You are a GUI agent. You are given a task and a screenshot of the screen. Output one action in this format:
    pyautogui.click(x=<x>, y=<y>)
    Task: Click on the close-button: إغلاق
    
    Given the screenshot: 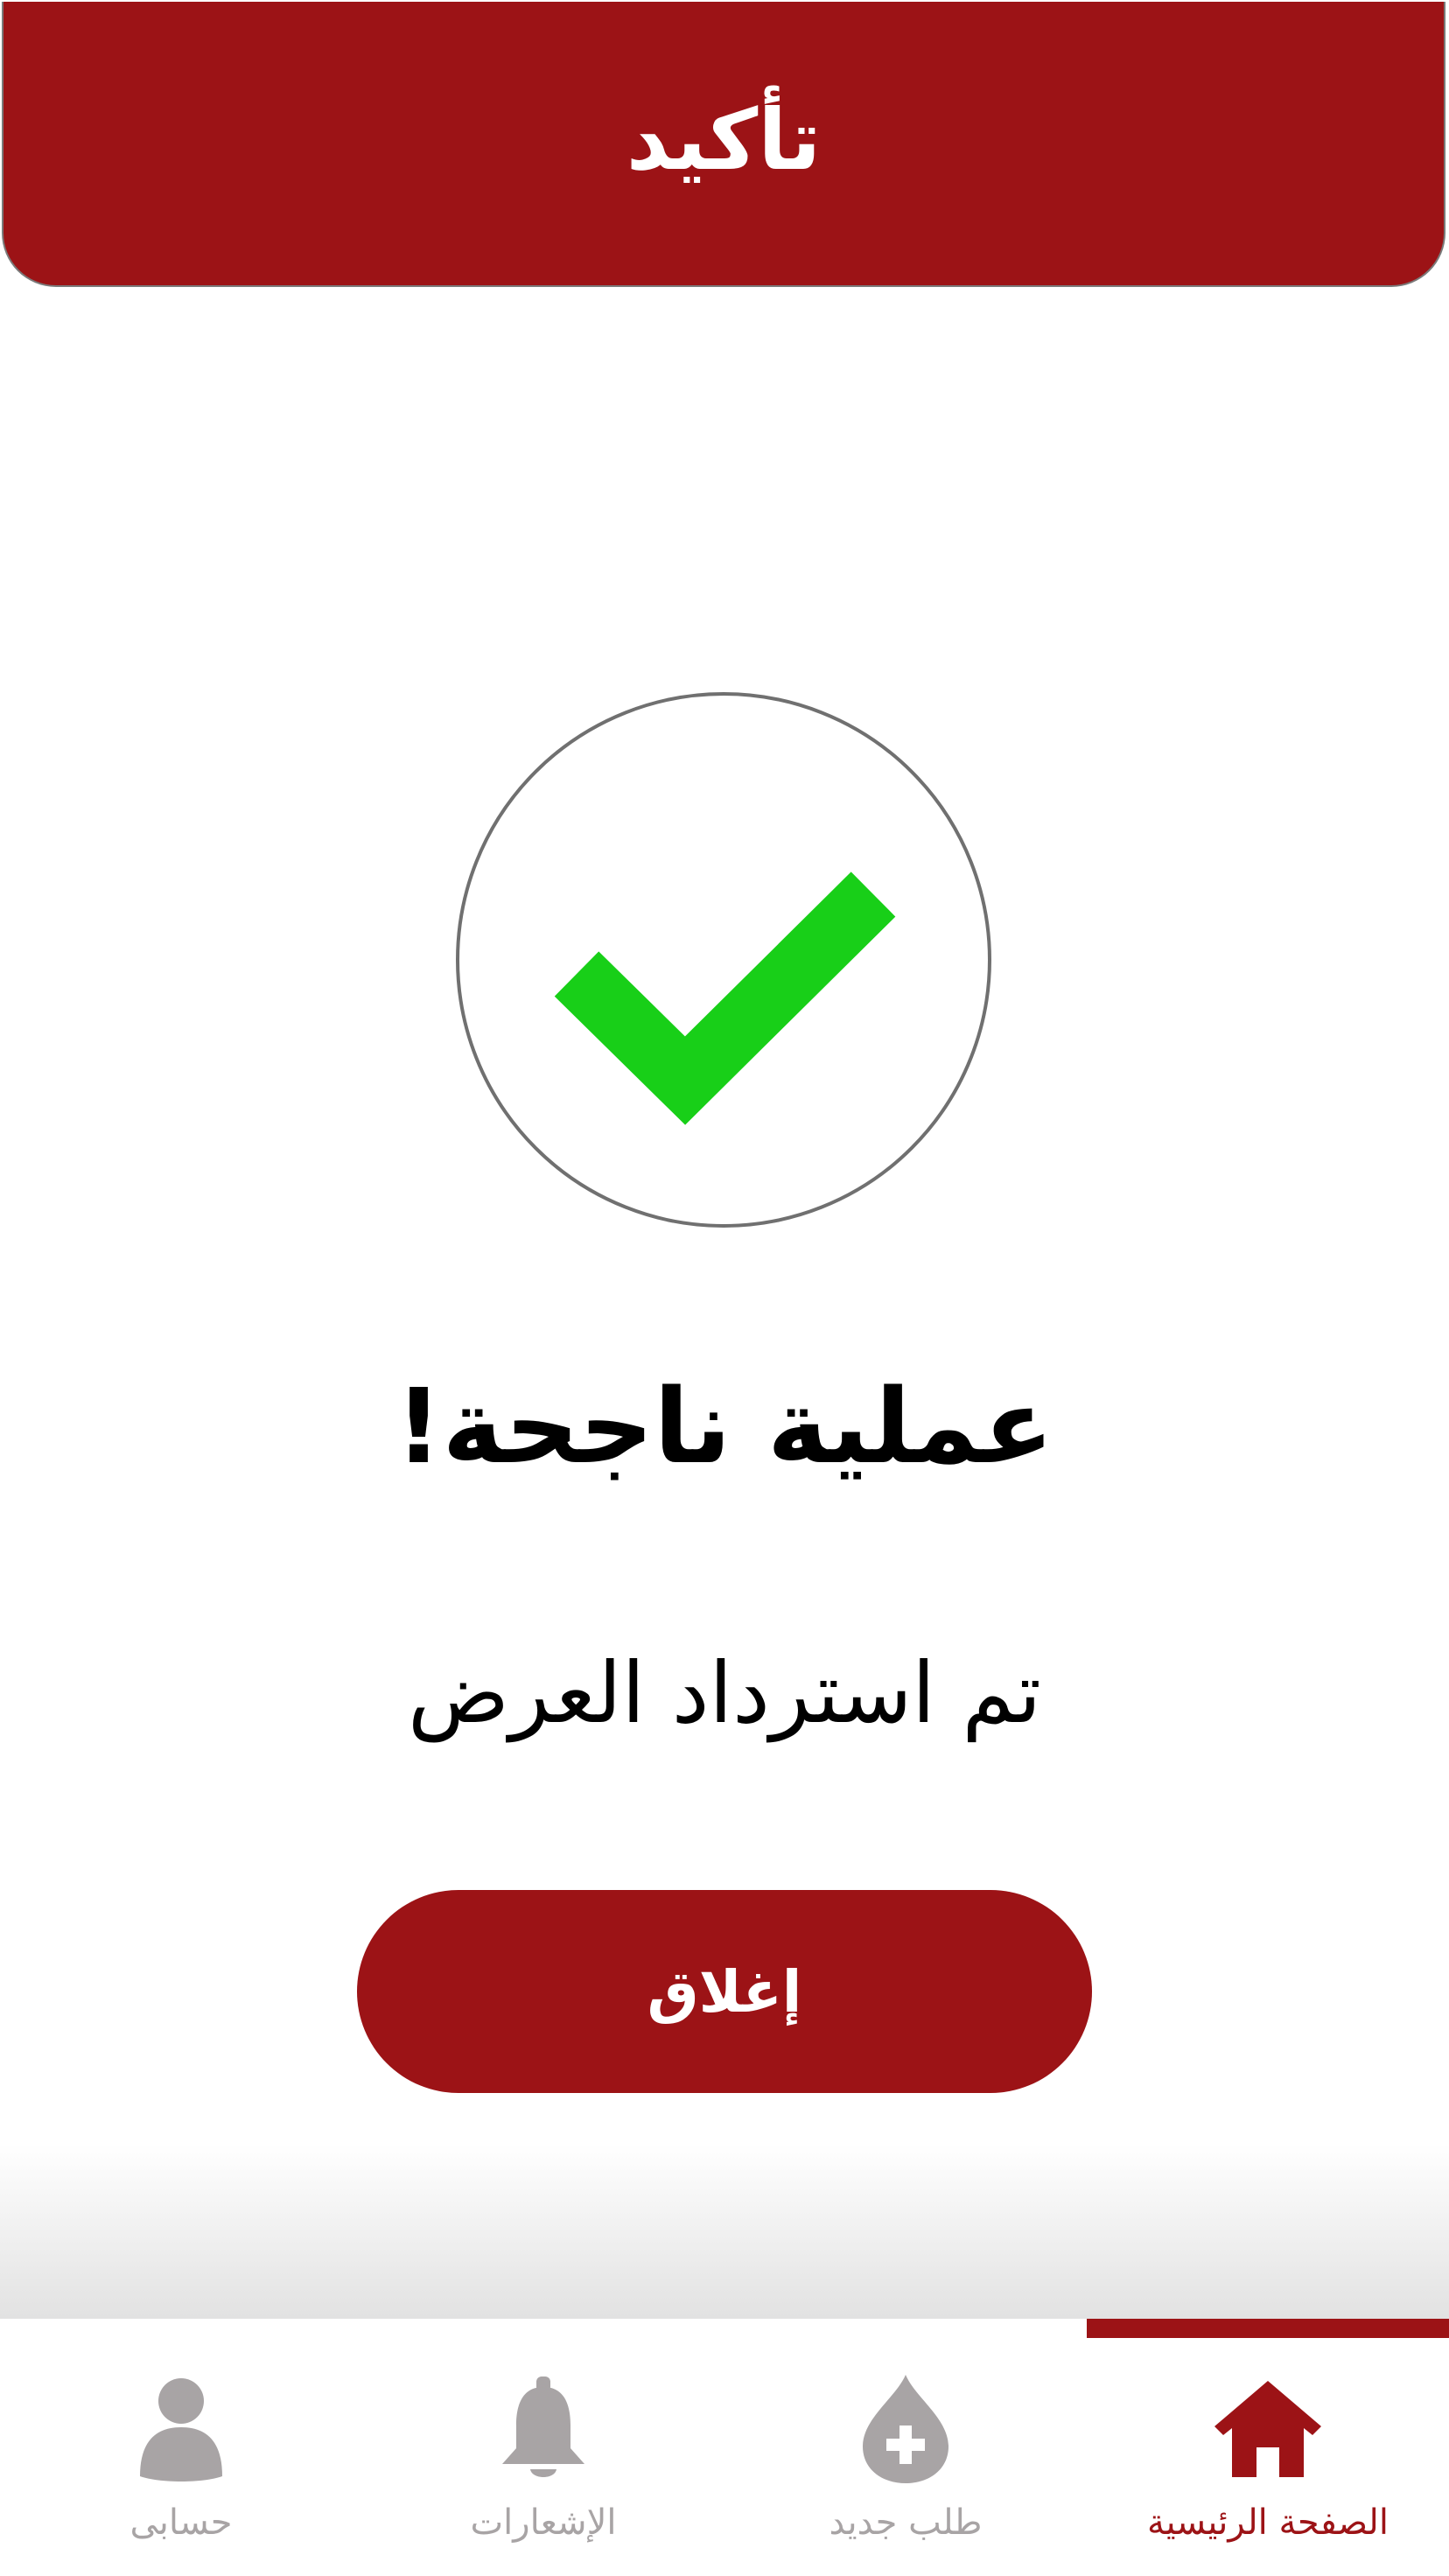 What is the action you would take?
    pyautogui.click(x=724, y=1991)
    